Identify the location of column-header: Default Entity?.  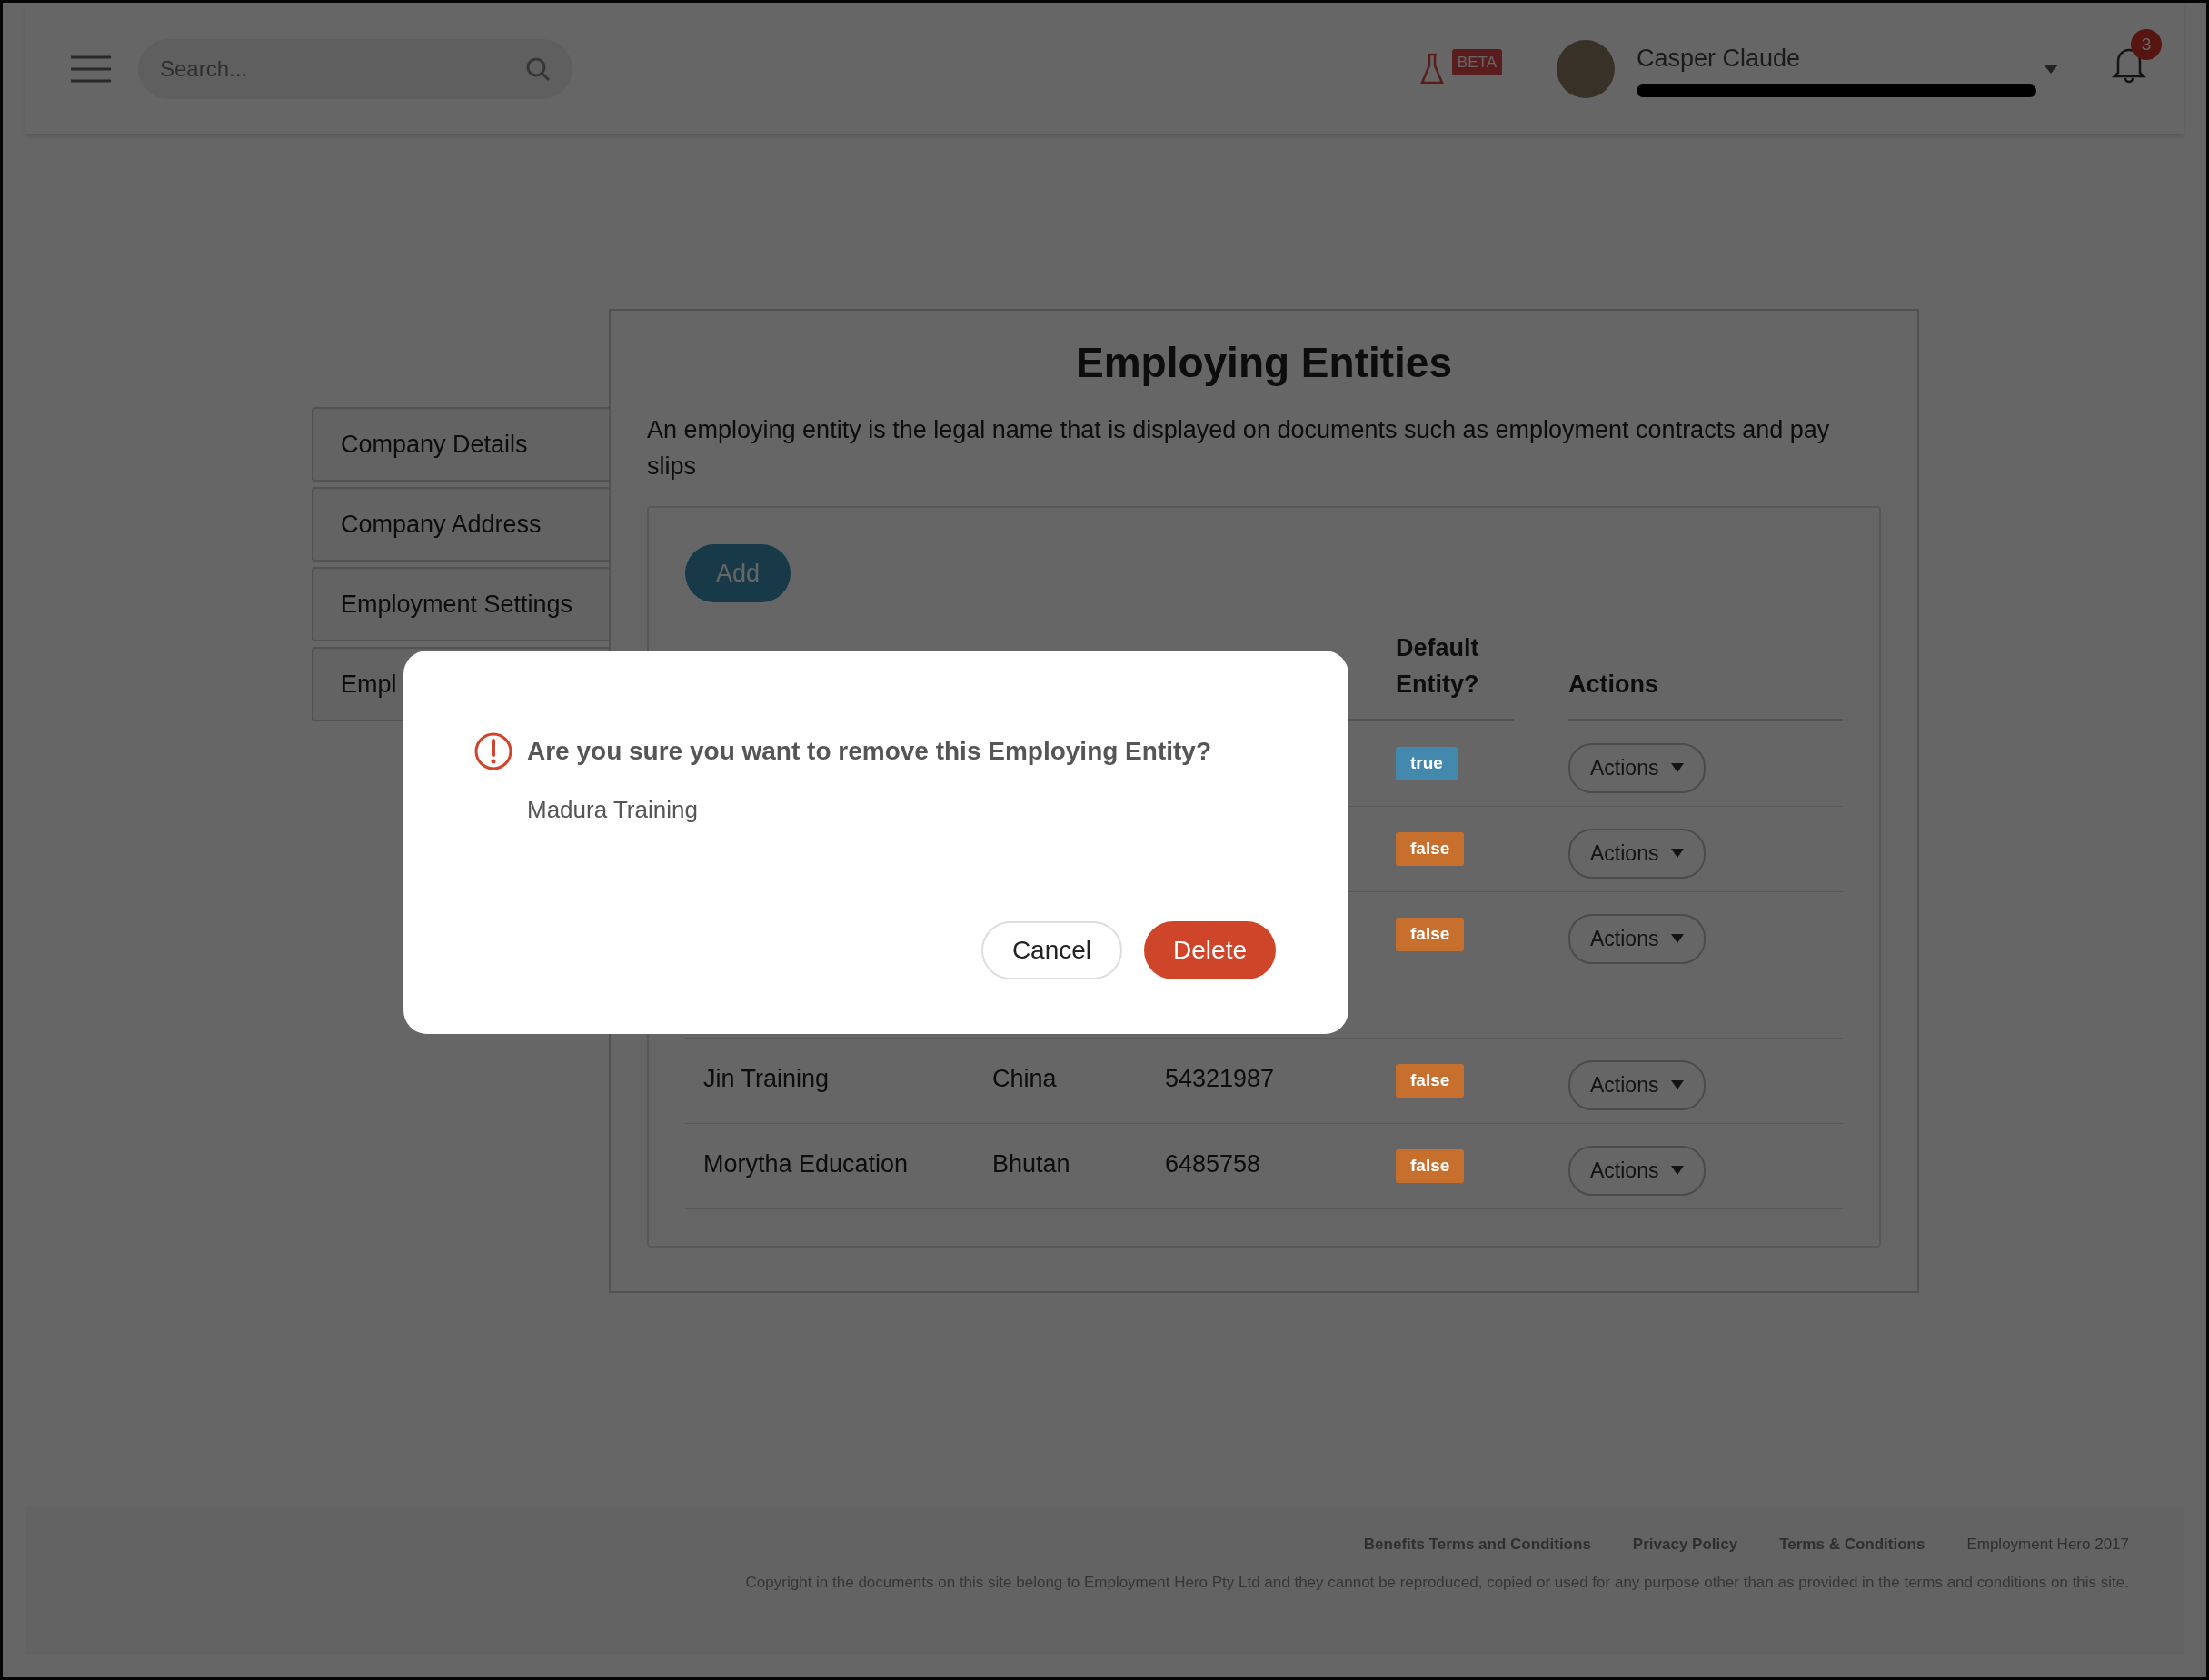
(1438, 667).